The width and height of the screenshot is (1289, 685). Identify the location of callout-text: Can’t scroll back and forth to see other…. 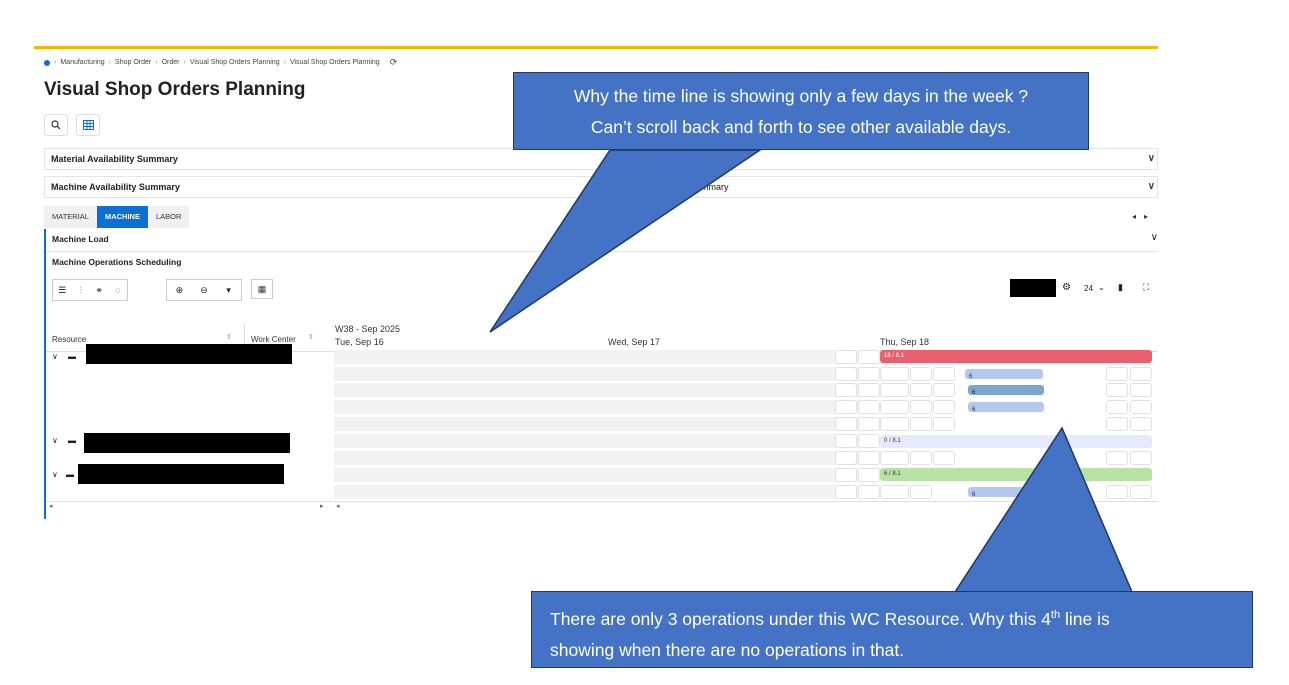
(801, 127).